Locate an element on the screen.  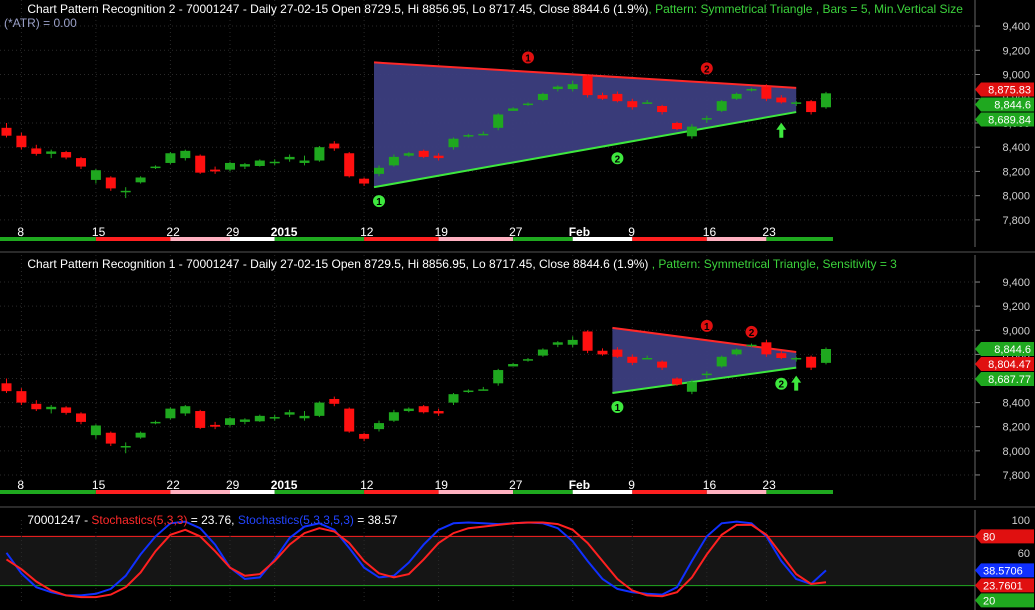
stoch-k-name: Stochastics(5,3,3) is located at coordinates (139, 520).